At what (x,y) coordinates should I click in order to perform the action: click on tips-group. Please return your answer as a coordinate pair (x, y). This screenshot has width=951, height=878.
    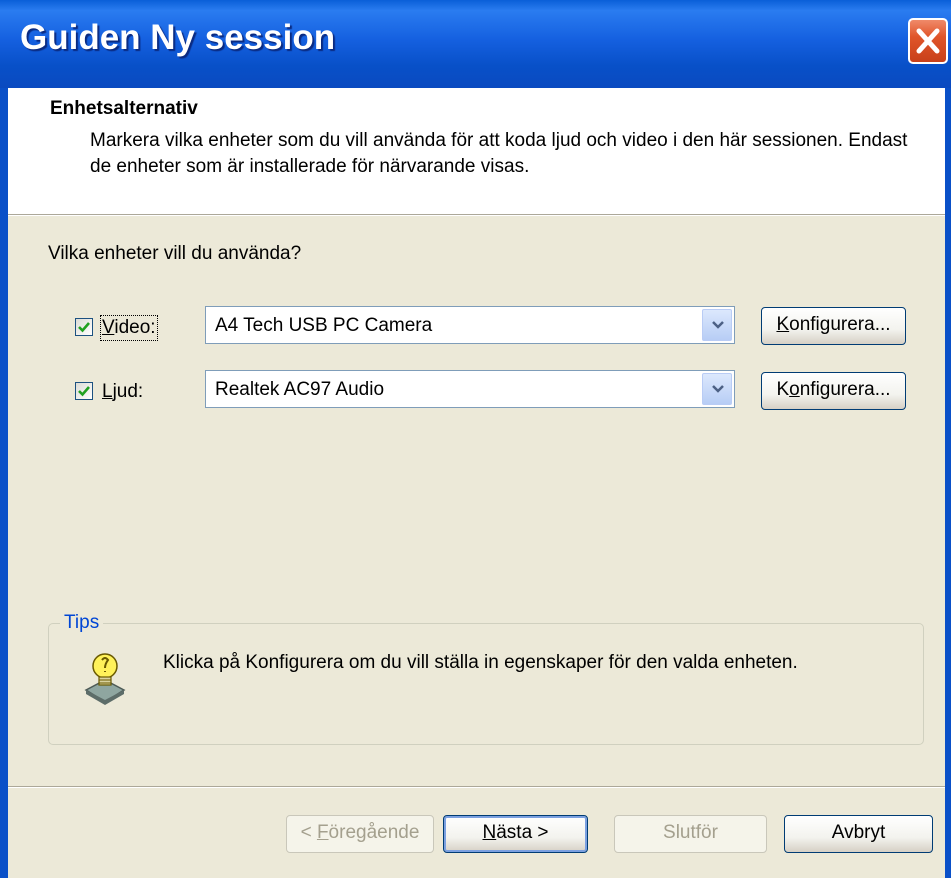
    Looking at the image, I should click on (486, 684).